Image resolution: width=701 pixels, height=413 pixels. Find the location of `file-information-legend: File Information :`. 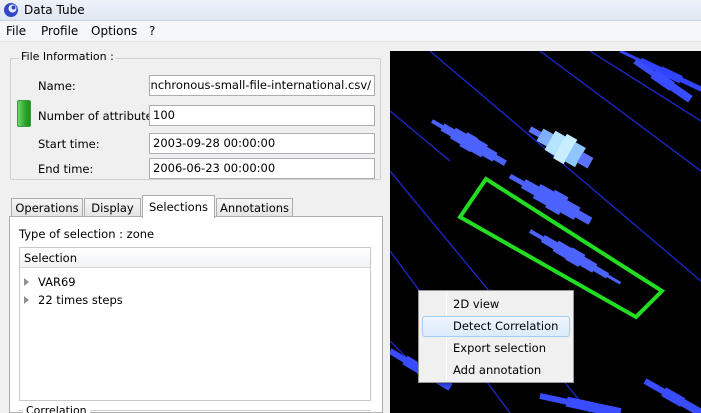

file-information-legend: File Information : is located at coordinates (67, 56).